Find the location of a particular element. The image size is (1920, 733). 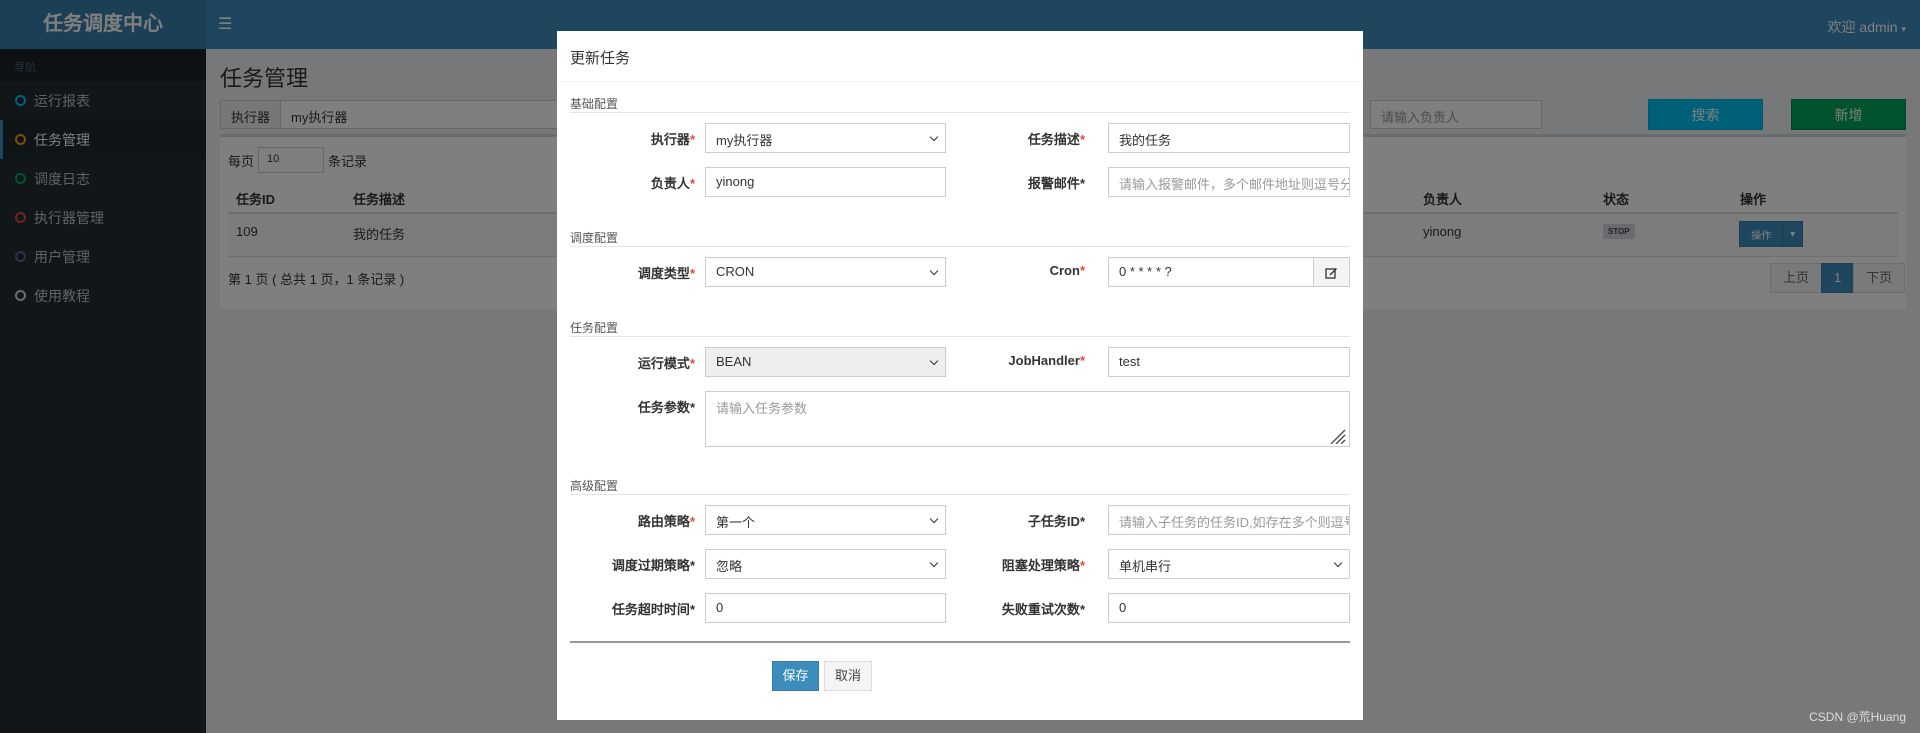

job-handler-label: JobHandler* is located at coordinates (1046, 360).